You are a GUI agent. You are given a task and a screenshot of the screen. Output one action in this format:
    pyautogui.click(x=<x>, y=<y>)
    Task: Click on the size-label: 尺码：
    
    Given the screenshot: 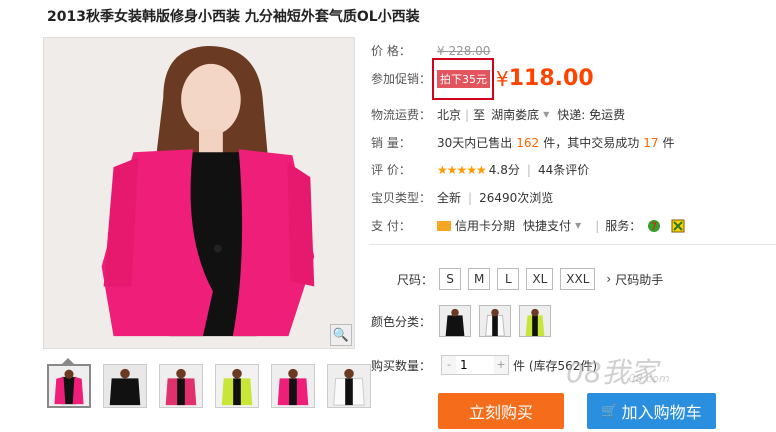 What is the action you would take?
    pyautogui.click(x=415, y=279)
    